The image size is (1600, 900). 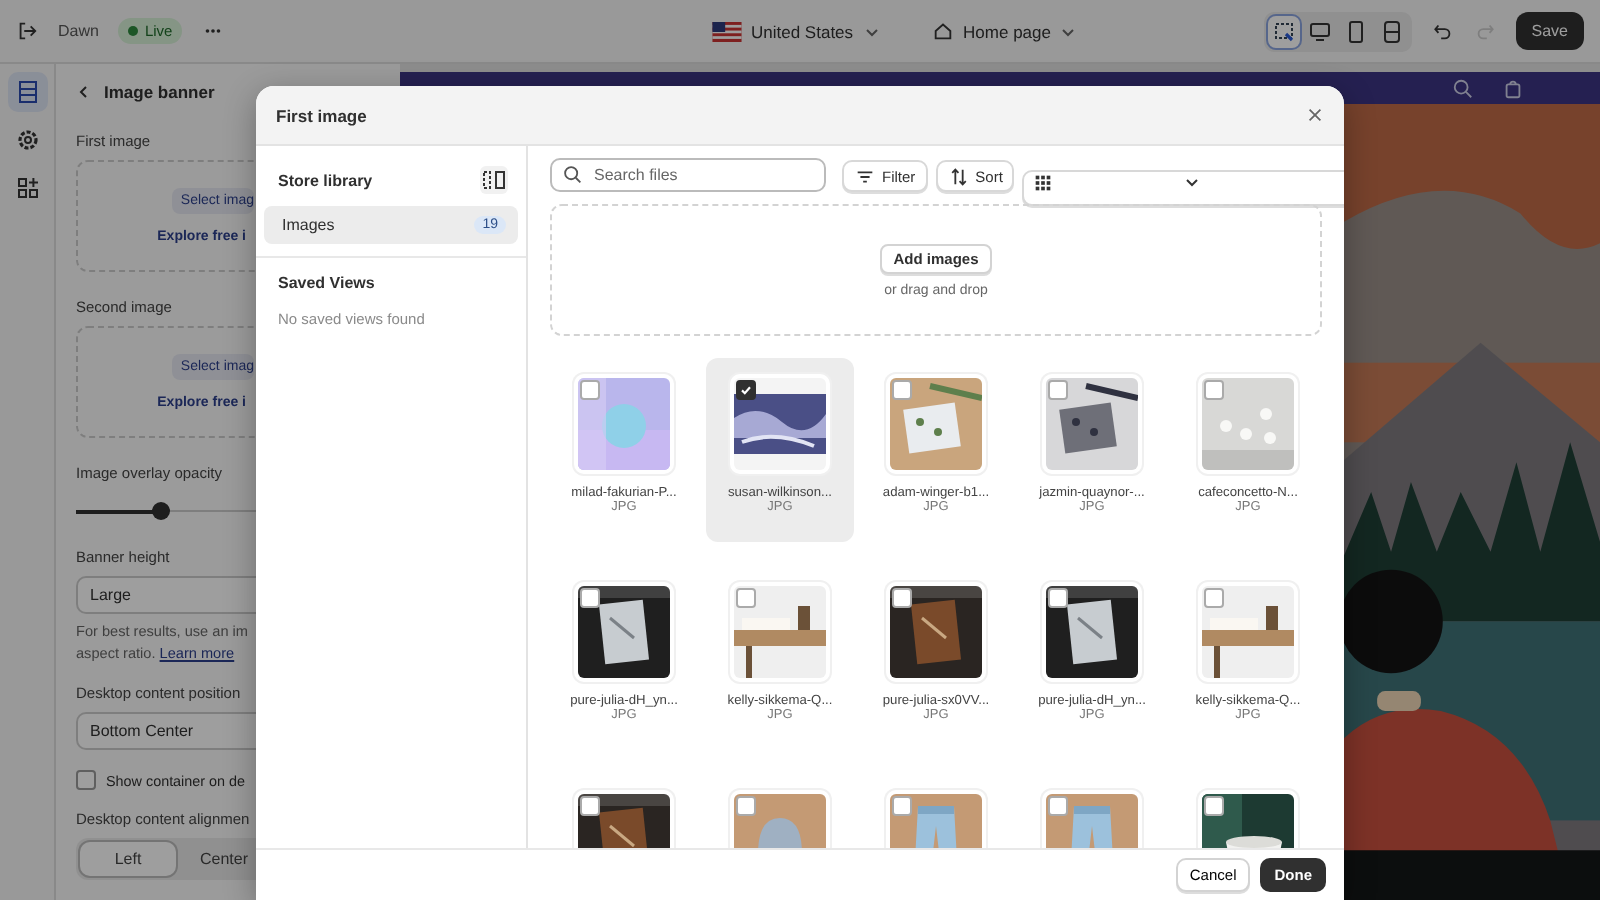 What do you see at coordinates (1549, 31) in the screenshot?
I see `save-button: Save` at bounding box center [1549, 31].